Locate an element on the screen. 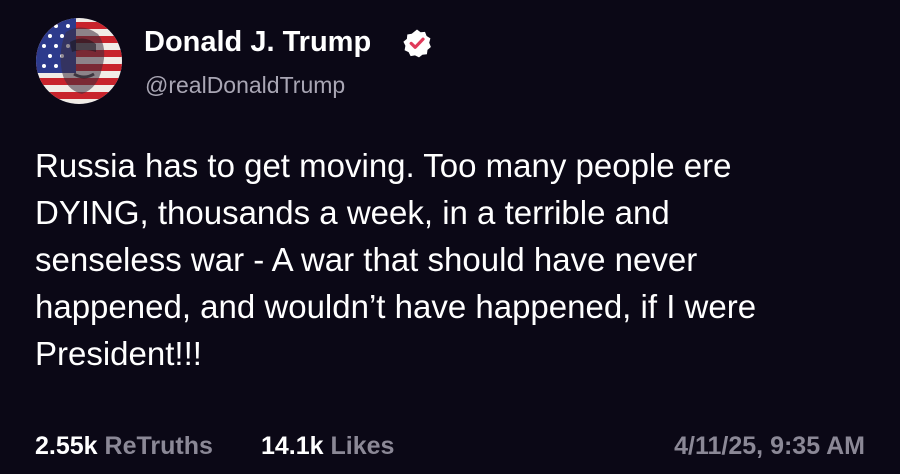 The image size is (900, 474). post-text-line: President!!! is located at coordinates (118, 353).